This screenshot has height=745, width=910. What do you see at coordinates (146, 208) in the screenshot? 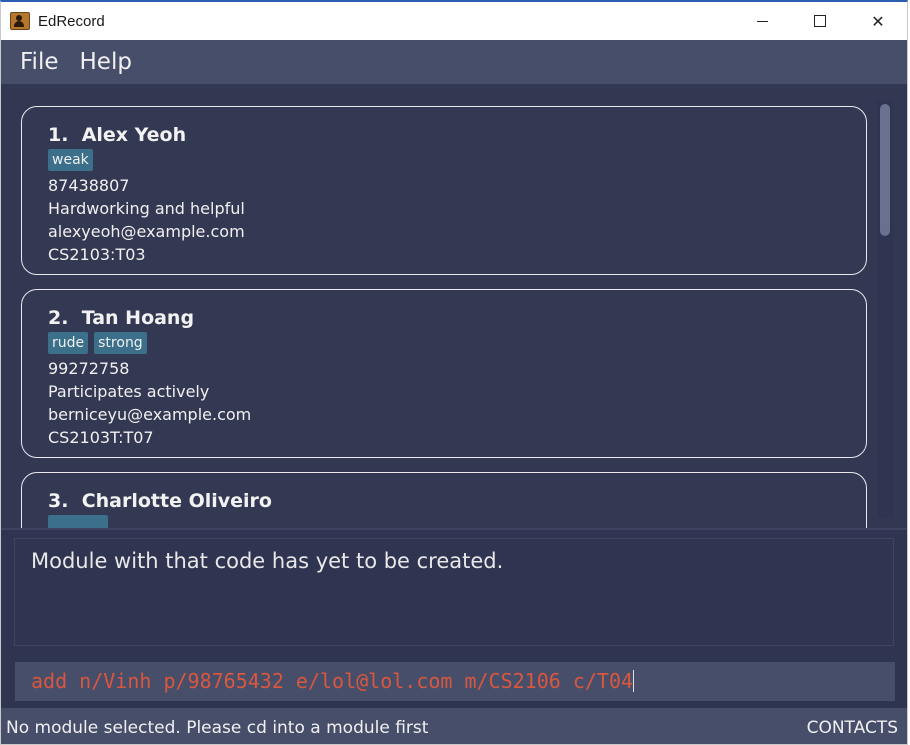
I see `person-info: Hardworking and helpful` at bounding box center [146, 208].